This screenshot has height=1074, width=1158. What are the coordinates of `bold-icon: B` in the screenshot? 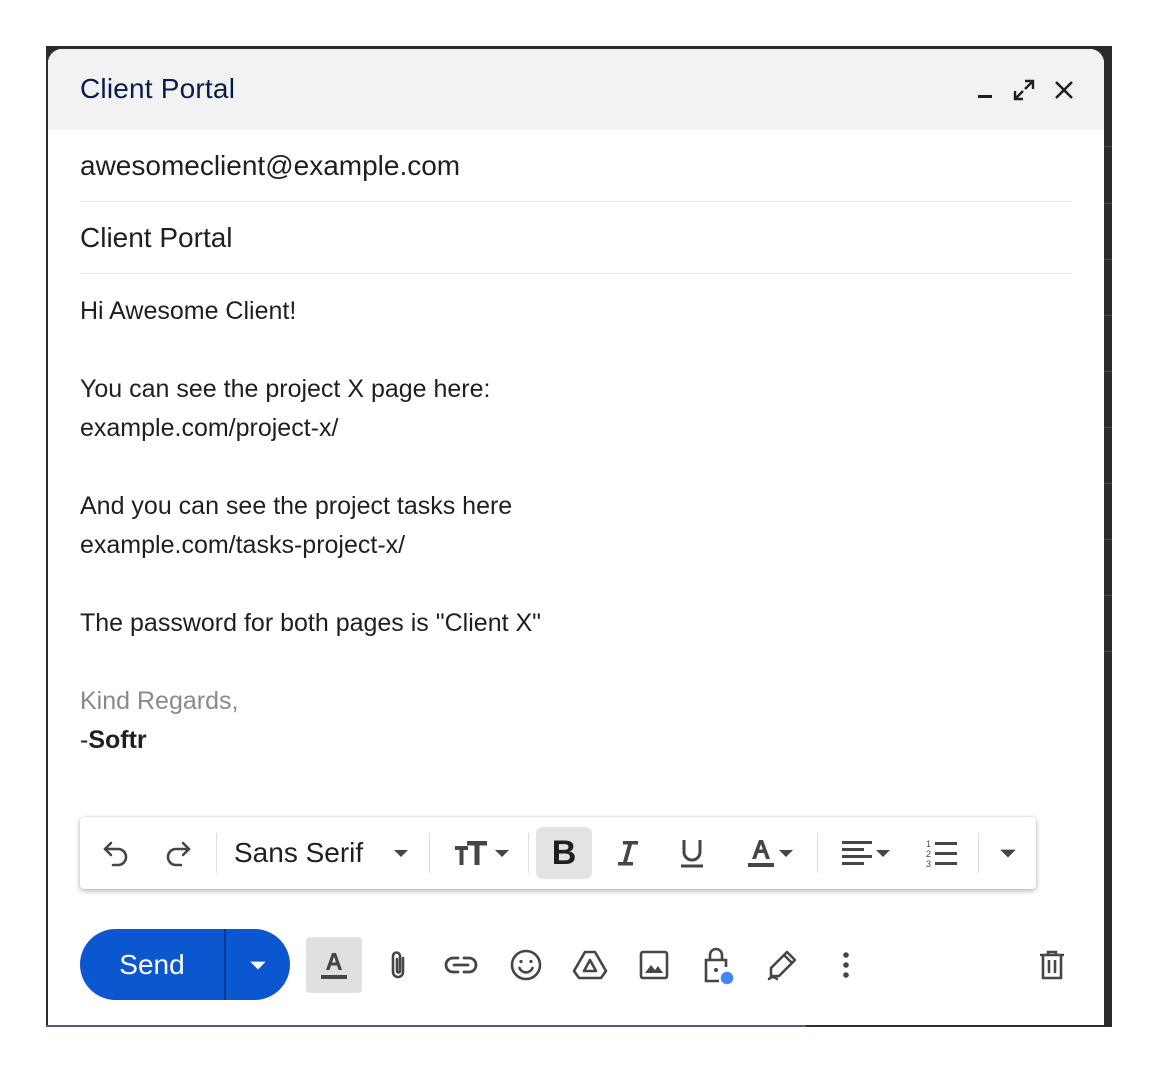 It's located at (564, 852).